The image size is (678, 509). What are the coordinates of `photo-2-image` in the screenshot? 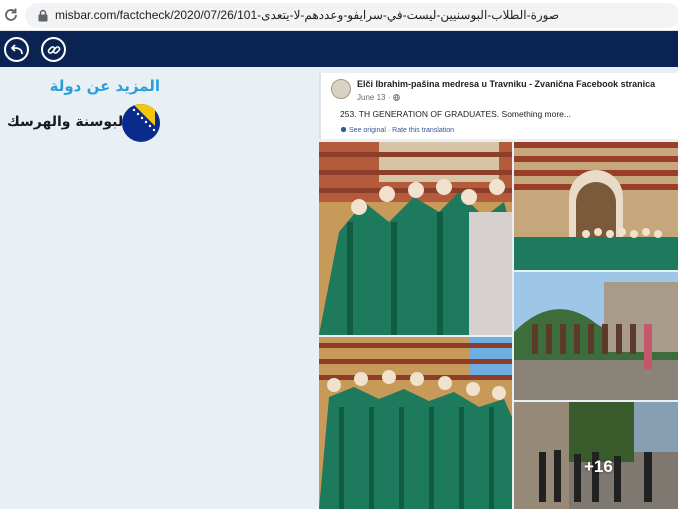 It's located at (596, 206).